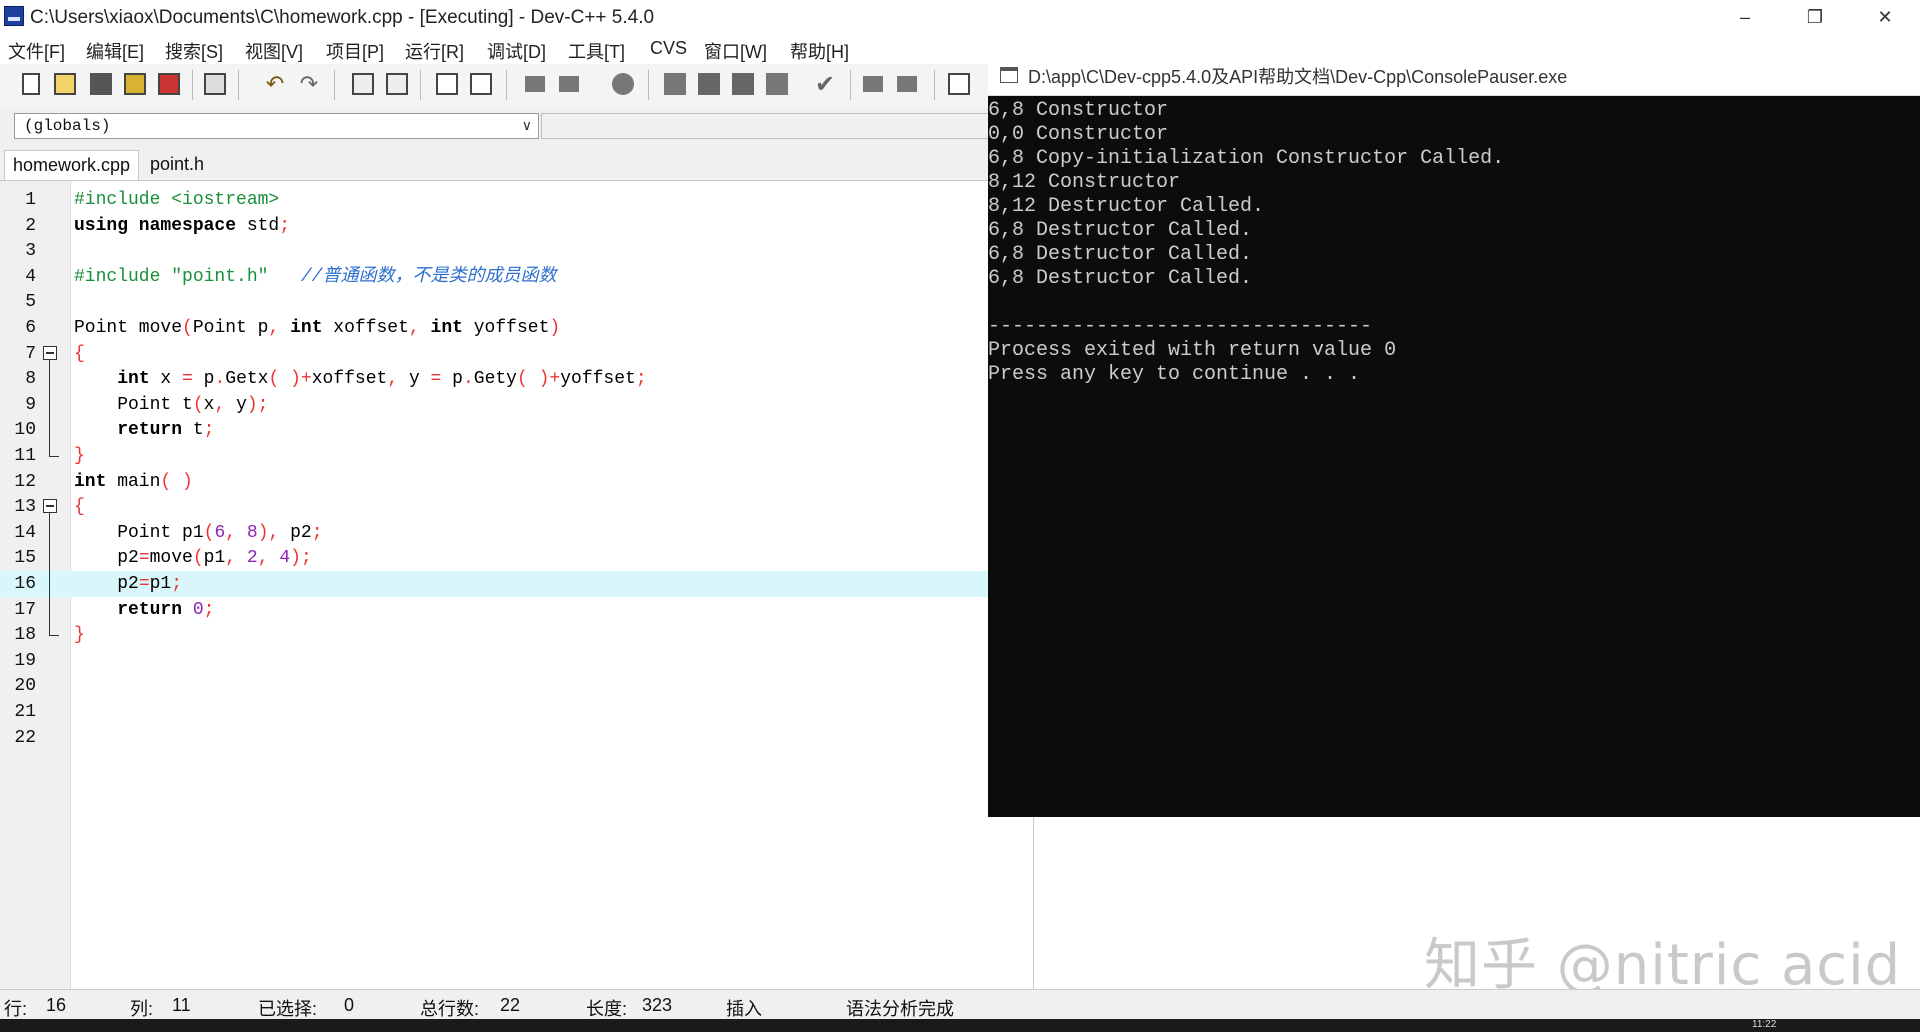 The height and width of the screenshot is (1032, 1920). Describe the element at coordinates (1745, 17) in the screenshot. I see `minimize-icon: –` at that location.